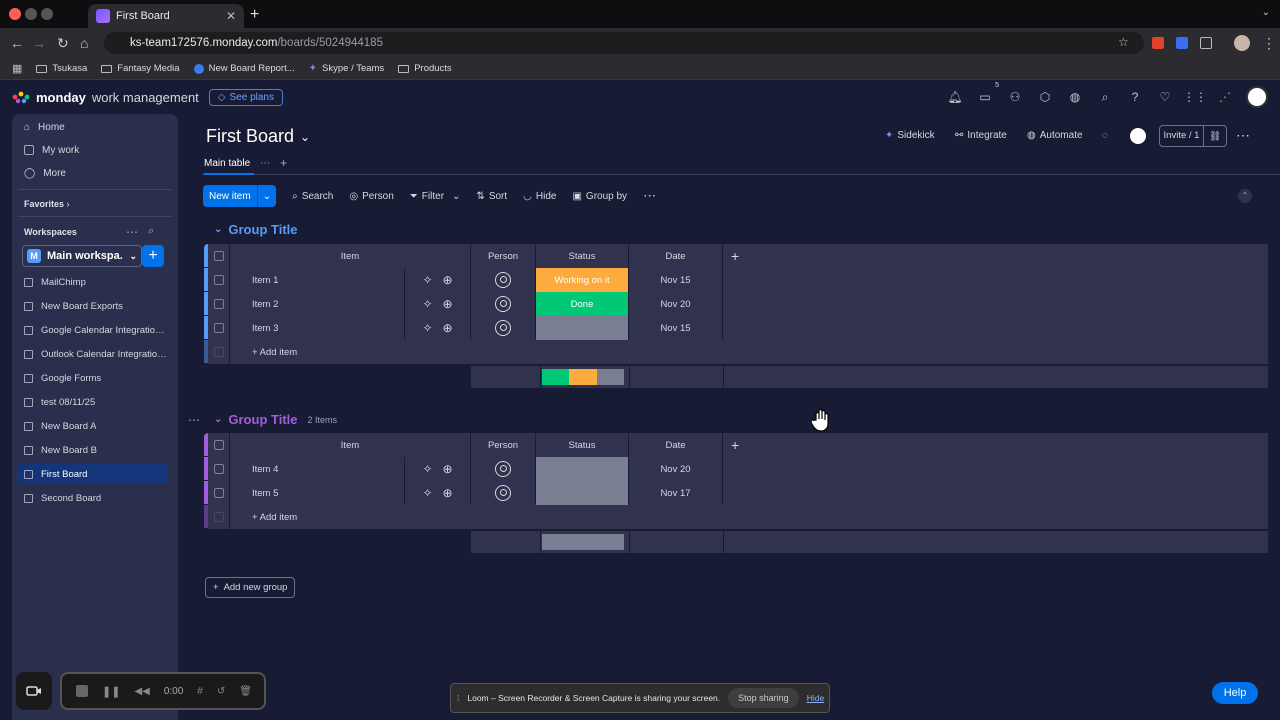  Describe the element at coordinates (84, 43) in the screenshot. I see `home-button: ⌂` at that location.